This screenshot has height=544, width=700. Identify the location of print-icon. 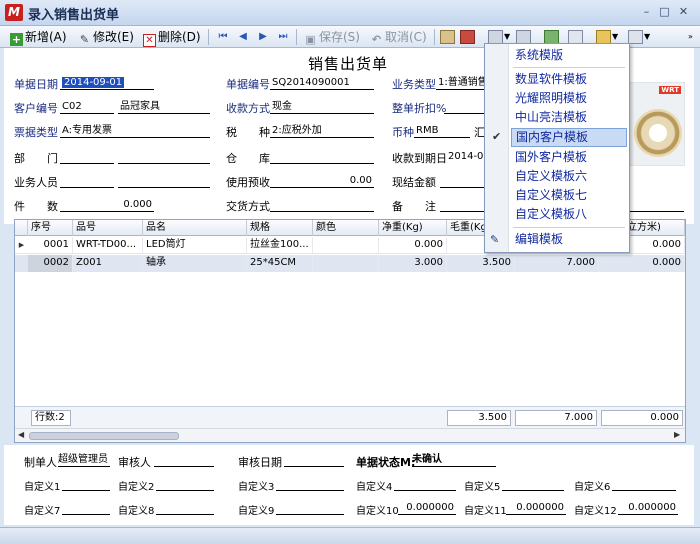
(495, 37).